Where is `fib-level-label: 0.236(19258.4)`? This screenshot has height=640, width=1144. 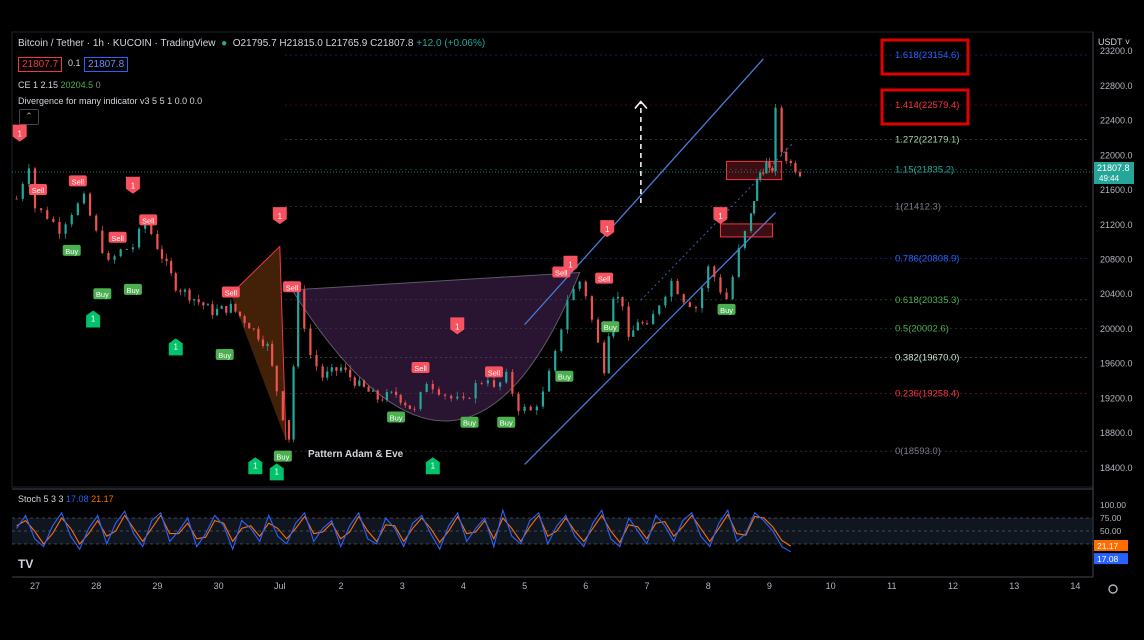 fib-level-label: 0.236(19258.4) is located at coordinates (927, 393).